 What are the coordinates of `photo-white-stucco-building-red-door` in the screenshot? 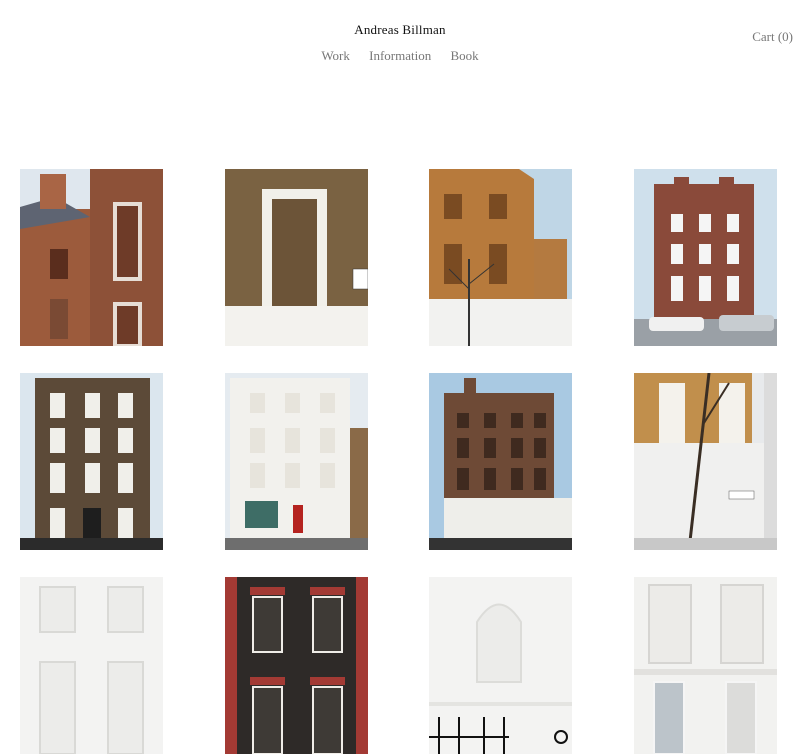 It's located at (296, 461).